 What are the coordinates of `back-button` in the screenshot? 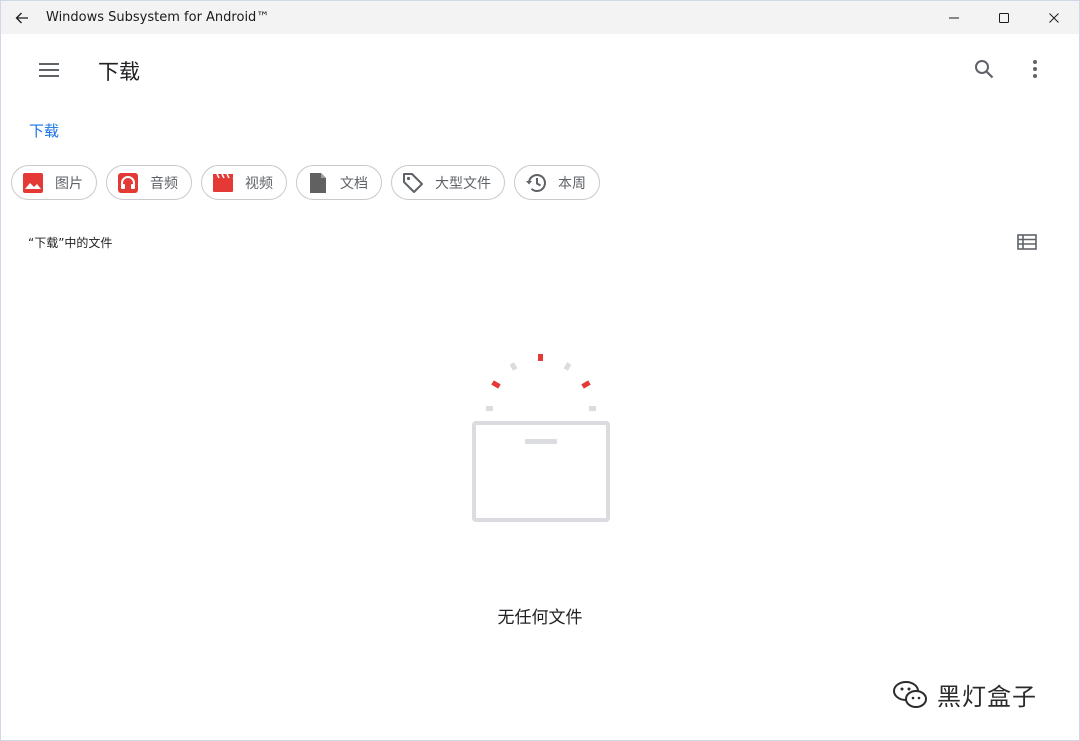 It's located at (22, 17).